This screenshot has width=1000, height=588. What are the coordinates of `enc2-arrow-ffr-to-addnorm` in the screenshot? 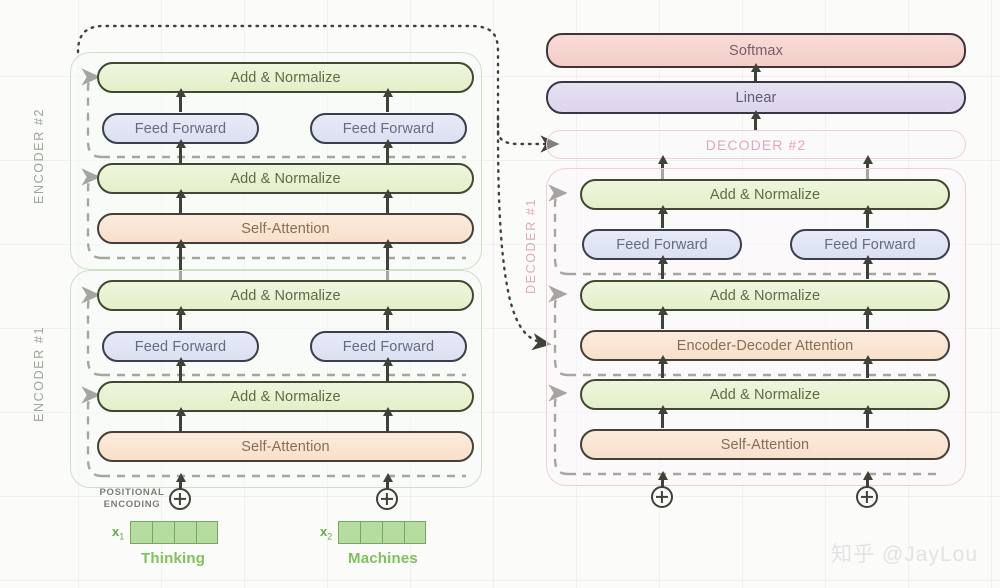 It's located at (387, 103).